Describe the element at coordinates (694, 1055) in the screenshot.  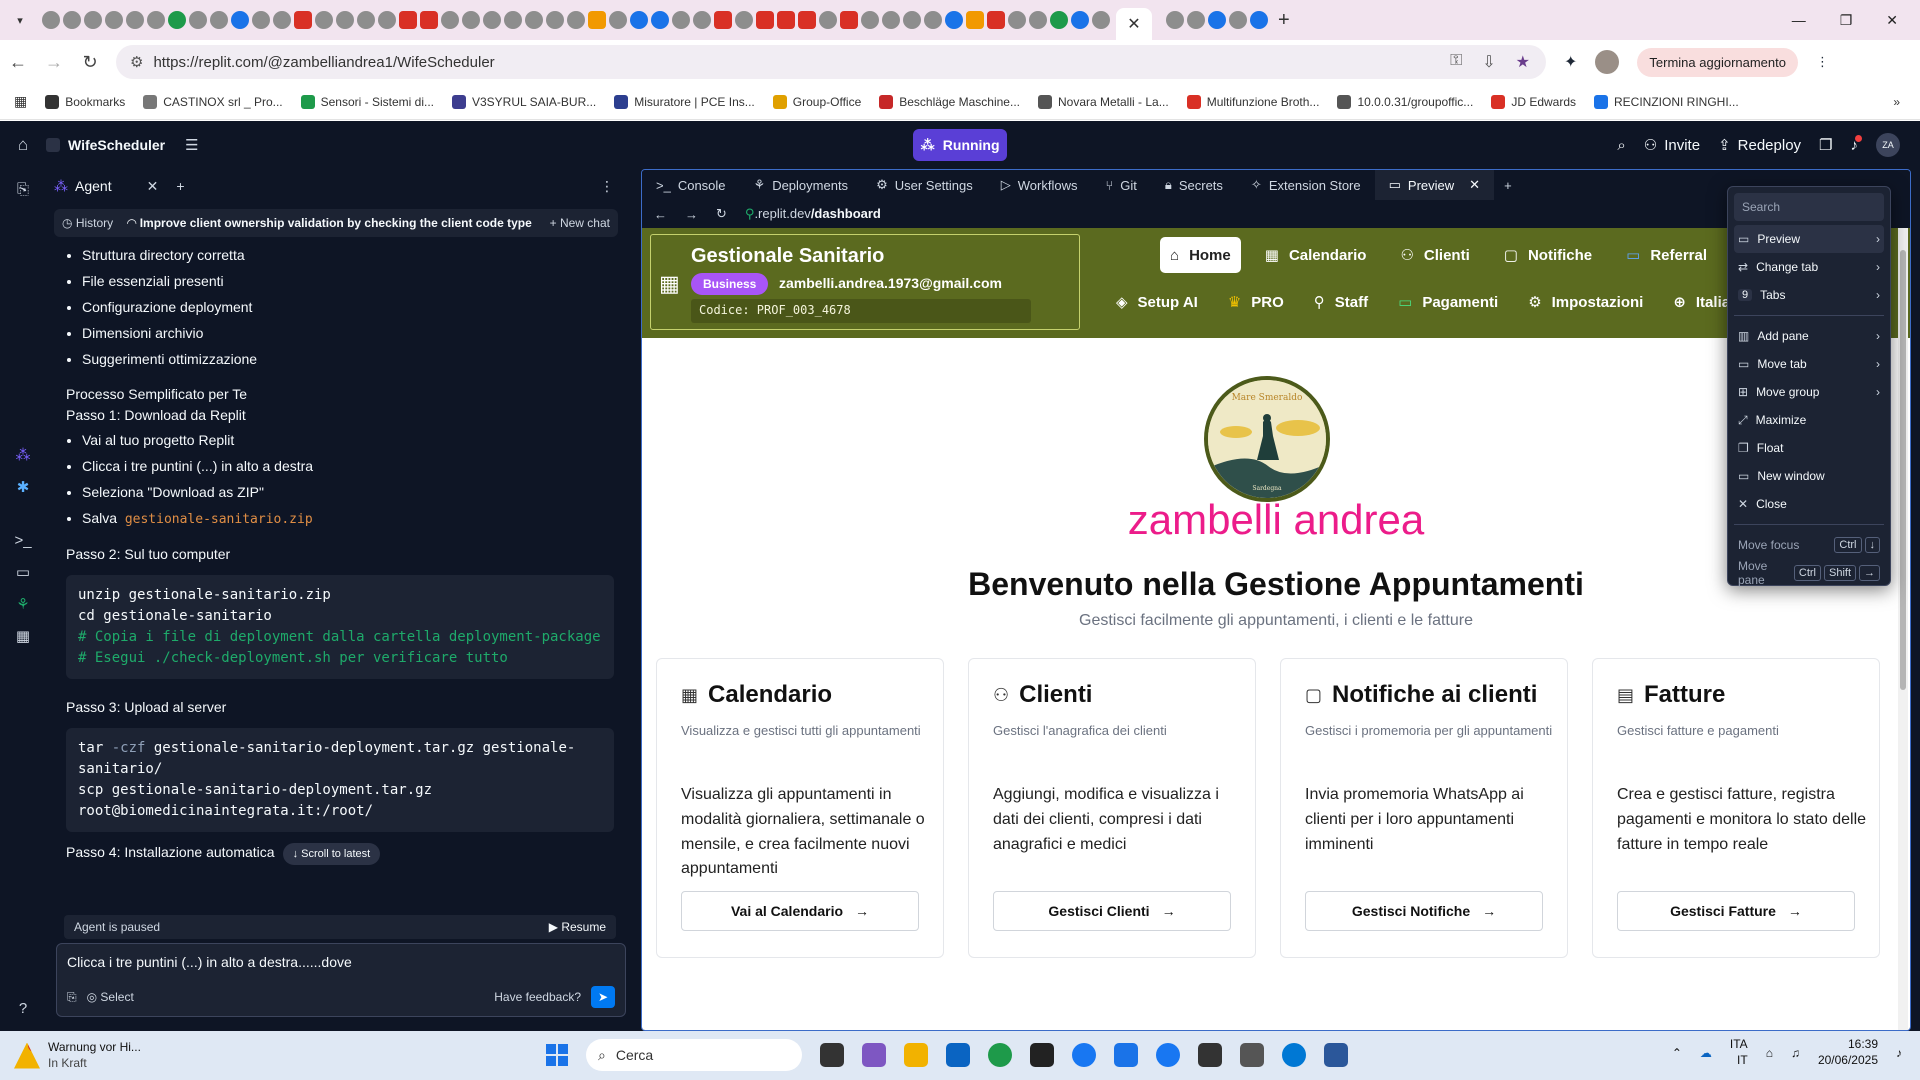
I see `taskbar-search: ⌕ Cerca` at that location.